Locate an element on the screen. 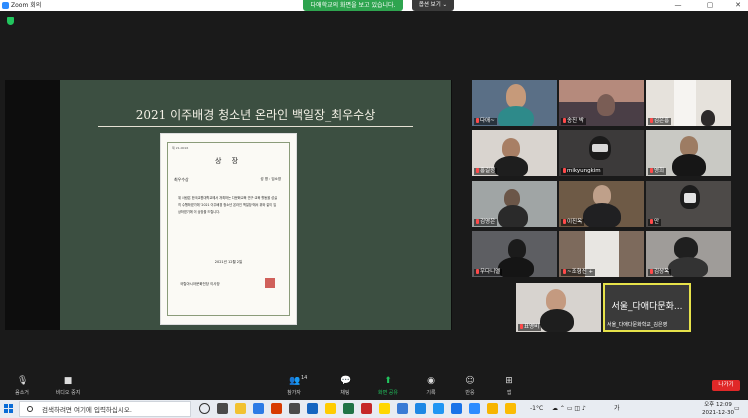 The width and height of the screenshot is (748, 418). close-icon: ✕ is located at coordinates (738, 5).